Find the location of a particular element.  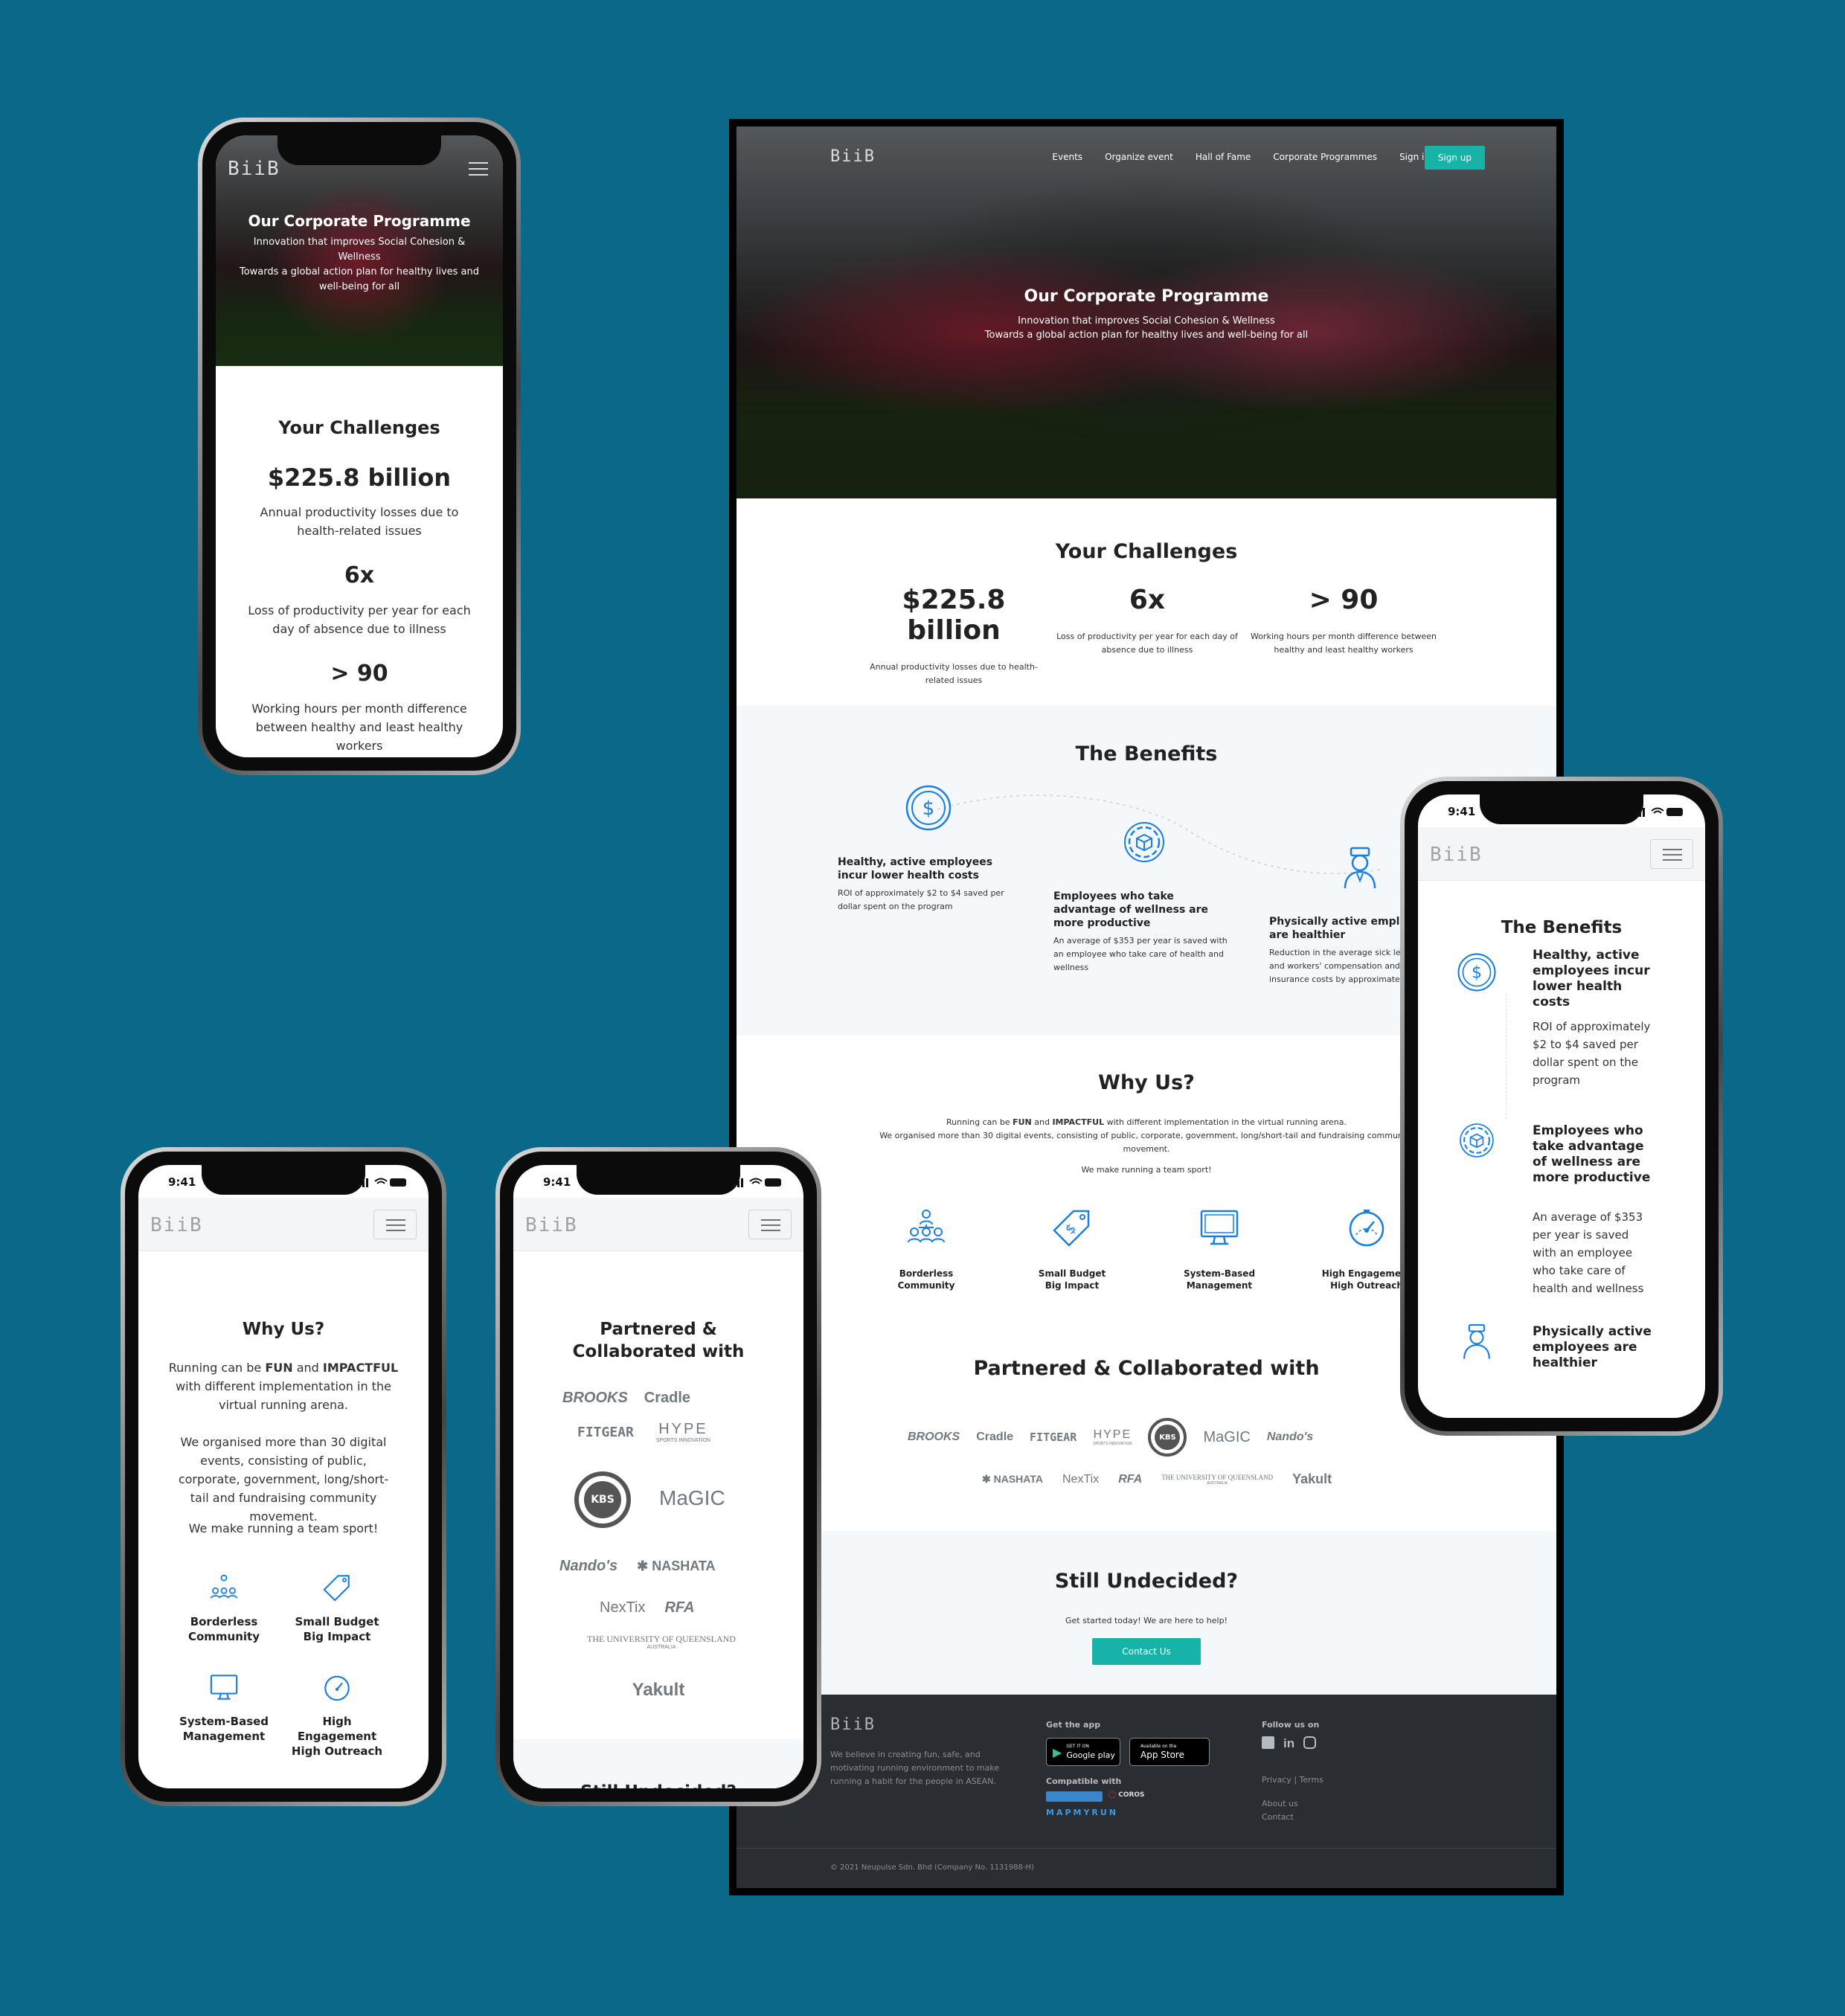

price-tag-icon is located at coordinates (336, 1589).